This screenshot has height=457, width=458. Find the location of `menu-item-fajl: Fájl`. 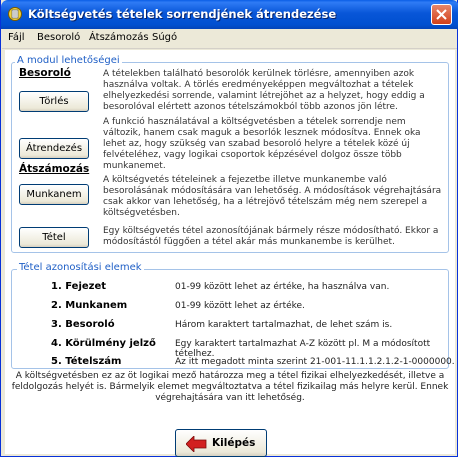

menu-item-fajl: Fájl is located at coordinates (16, 37).